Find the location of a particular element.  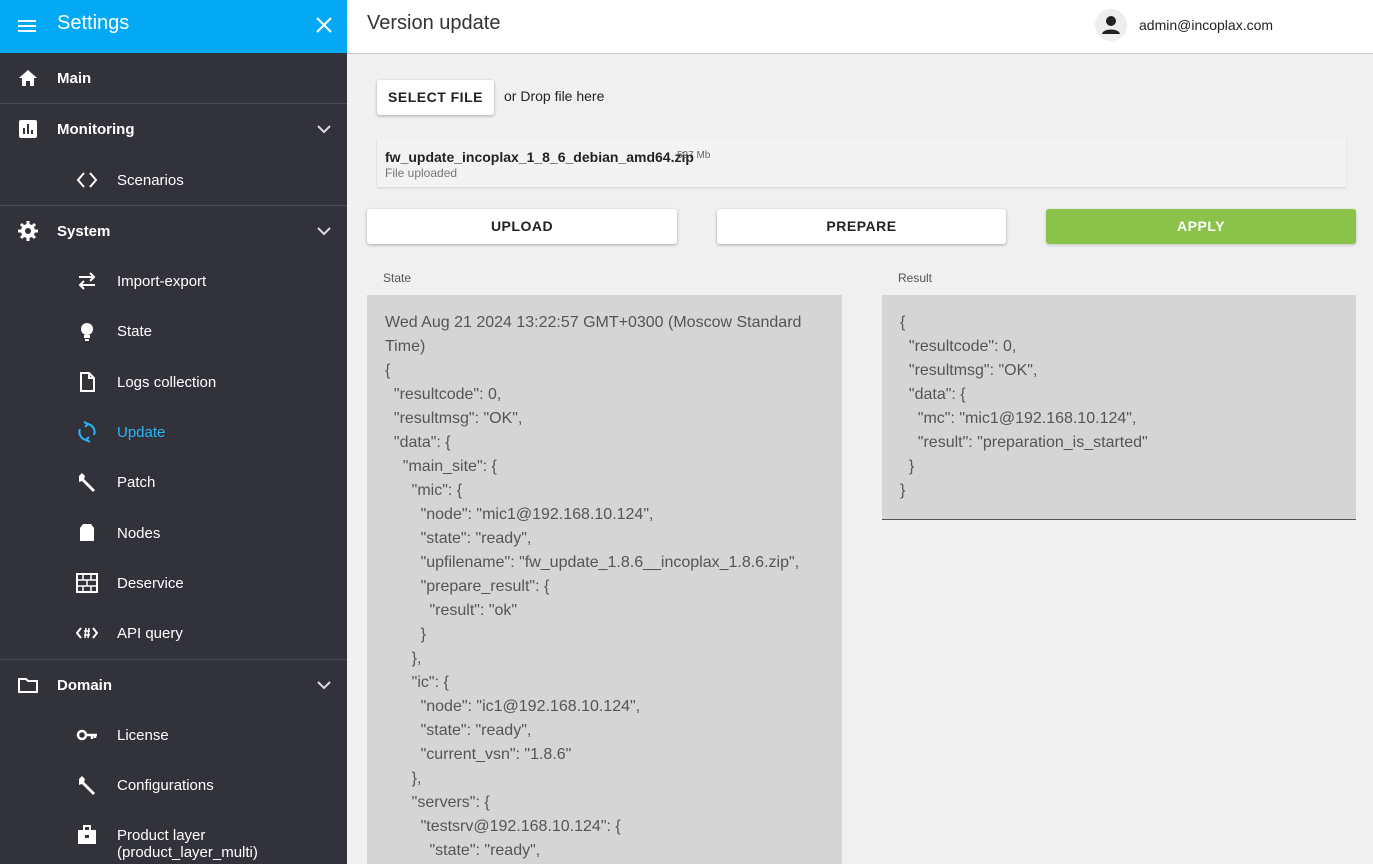

firewall-icon is located at coordinates (87, 583).